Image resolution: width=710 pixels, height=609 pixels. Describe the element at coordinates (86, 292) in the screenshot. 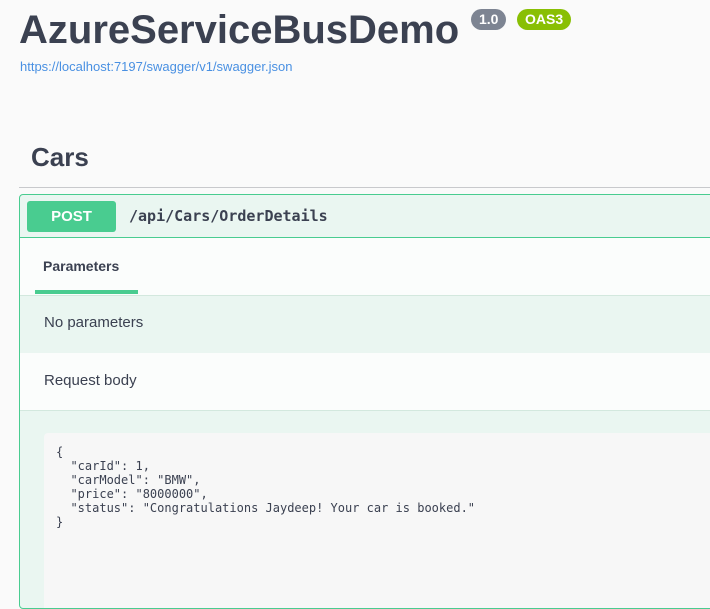

I see `active-tab-indicator` at that location.